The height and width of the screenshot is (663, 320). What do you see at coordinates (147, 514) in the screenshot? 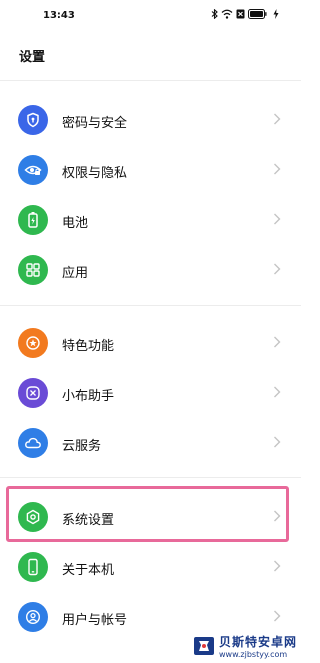
I see `highlight-box` at bounding box center [147, 514].